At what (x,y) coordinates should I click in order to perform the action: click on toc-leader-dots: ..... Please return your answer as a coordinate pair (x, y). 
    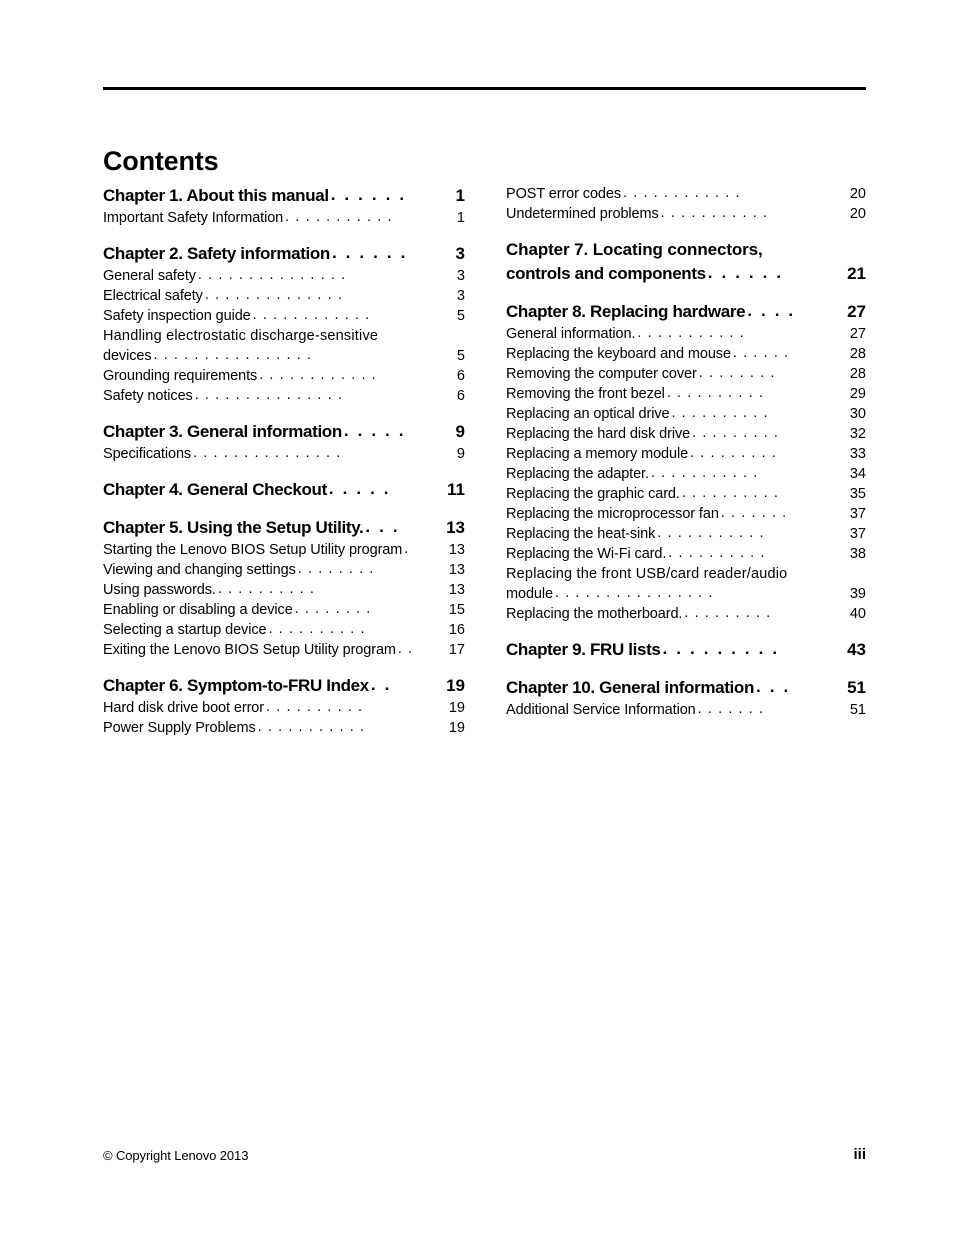
    Looking at the image, I should click on (775, 310).